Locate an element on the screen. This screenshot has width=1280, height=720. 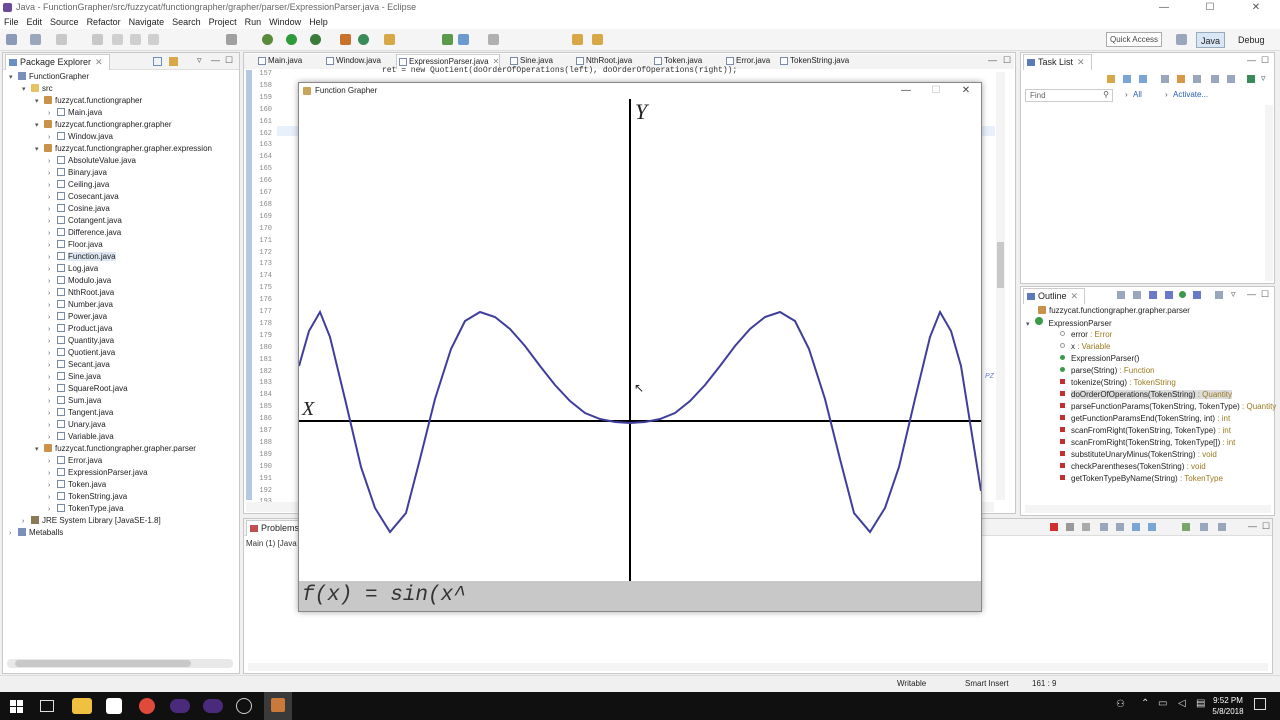
tree-item-file: › Product.java is located at coordinates (80, 329).